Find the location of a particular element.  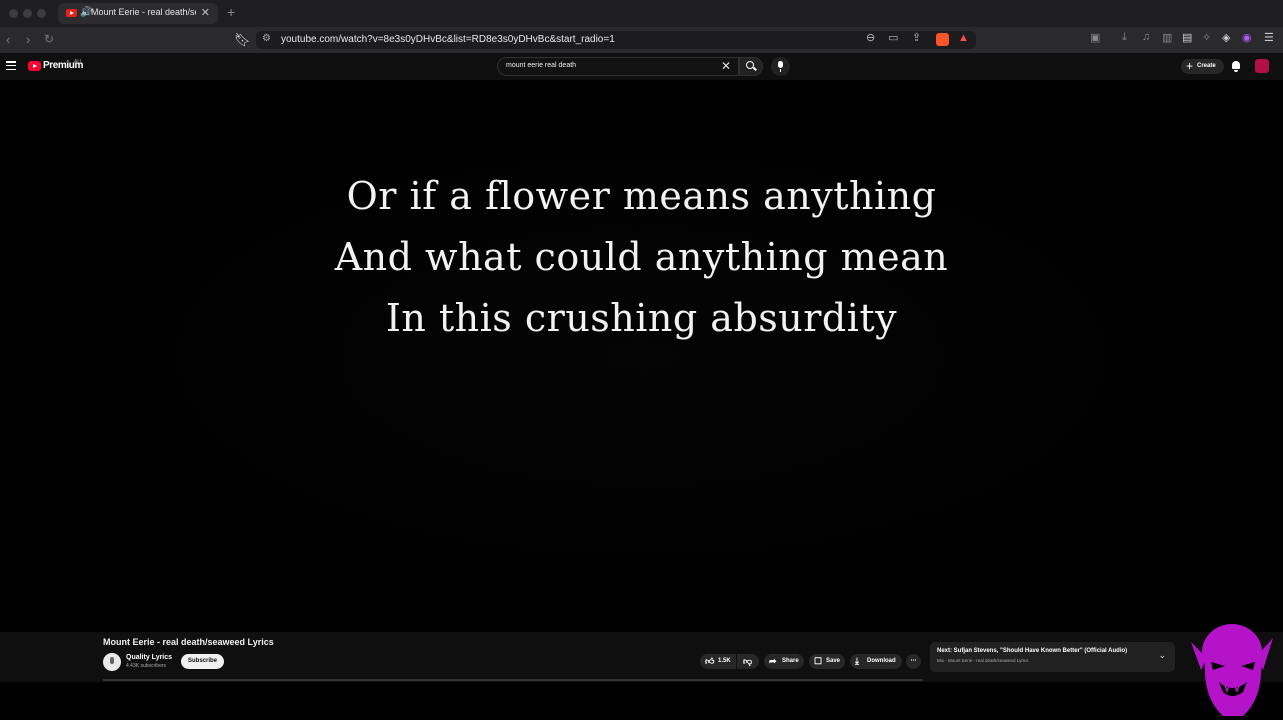

vpn-icon: ◈ is located at coordinates (1226, 37).